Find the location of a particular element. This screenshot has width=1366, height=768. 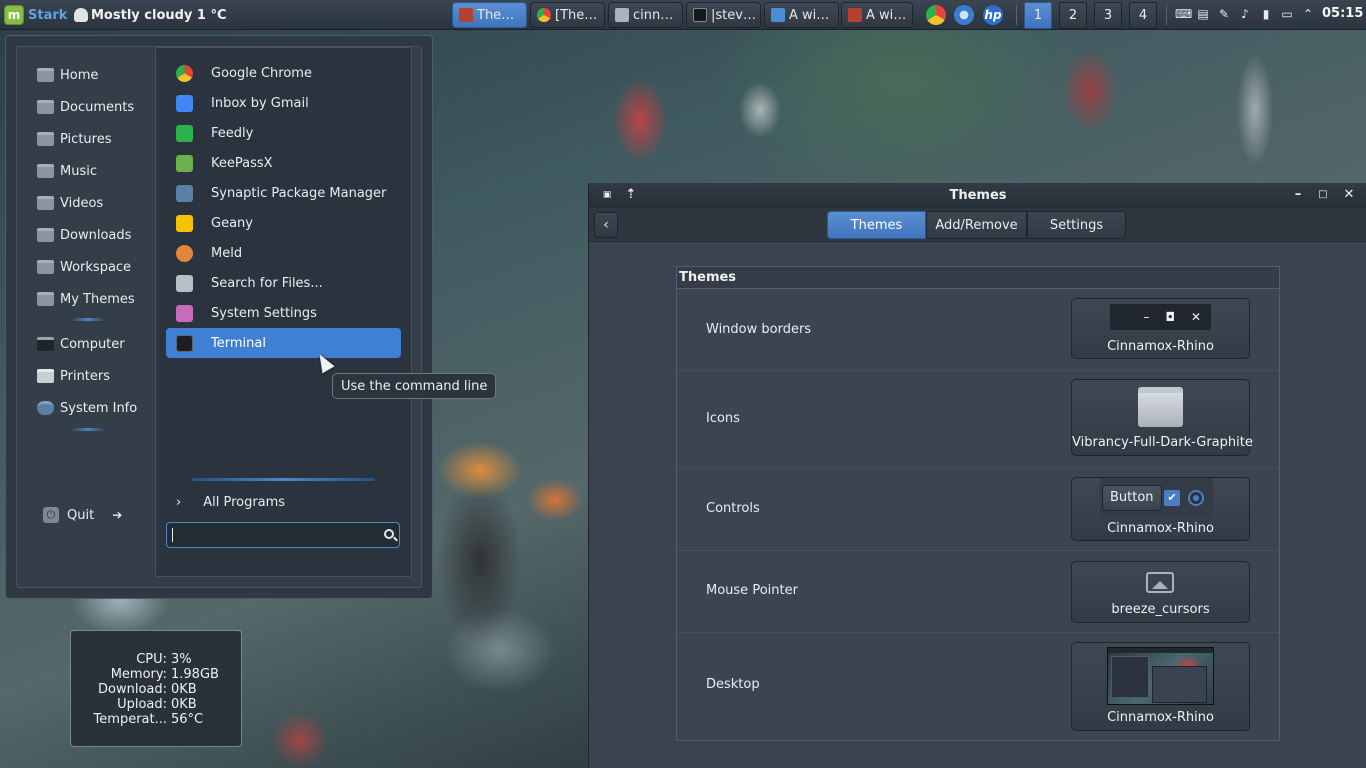

music-folder-icon is located at coordinates (45, 171).